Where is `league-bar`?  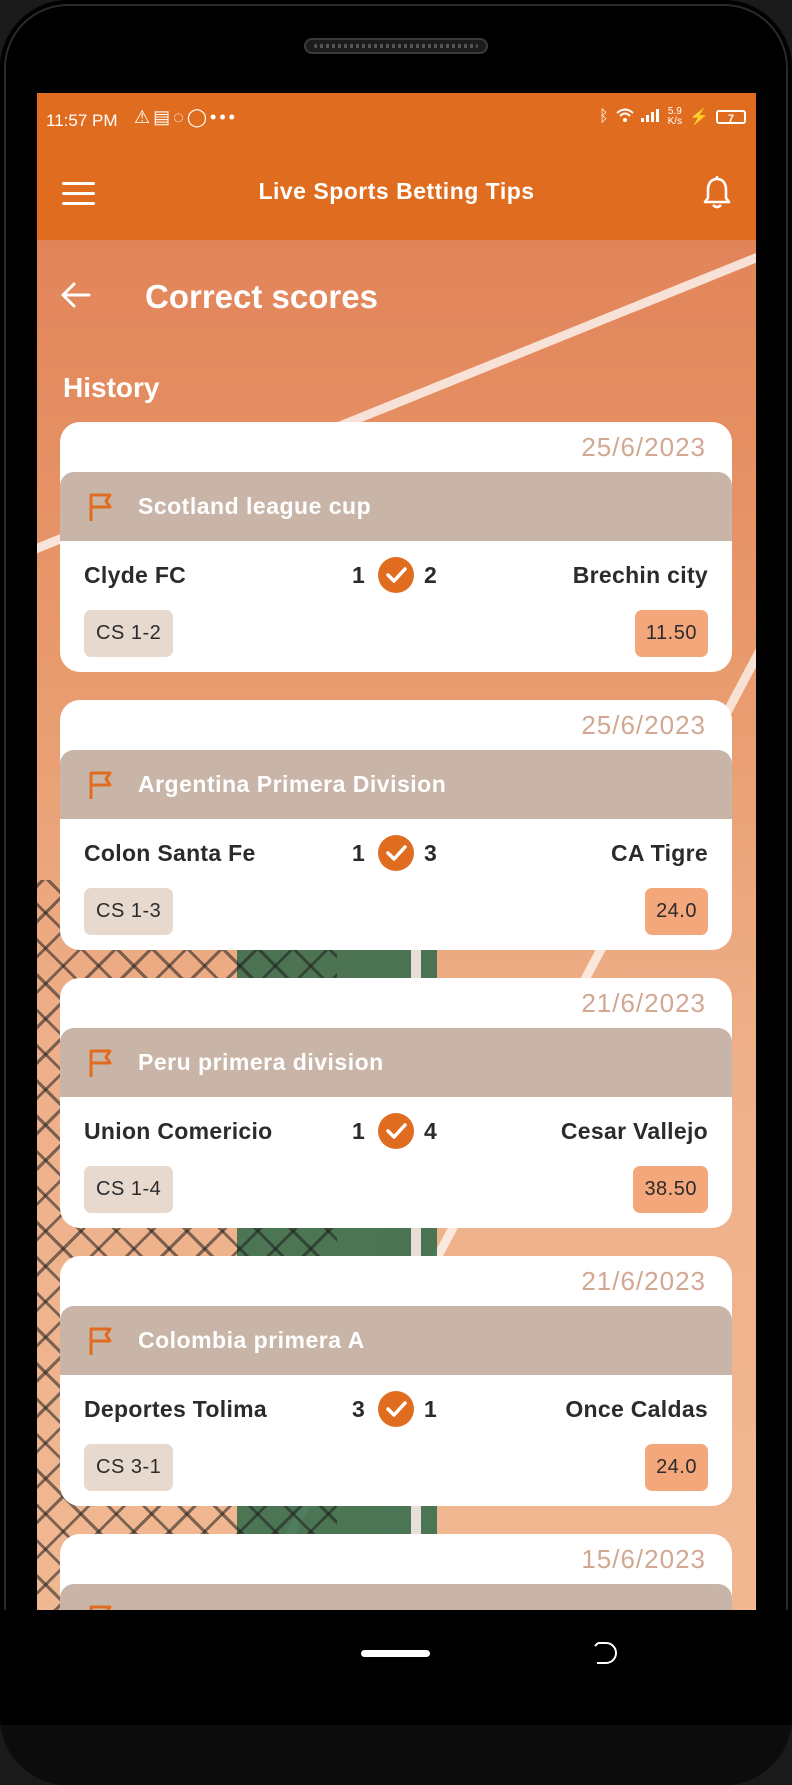 league-bar is located at coordinates (396, 1597).